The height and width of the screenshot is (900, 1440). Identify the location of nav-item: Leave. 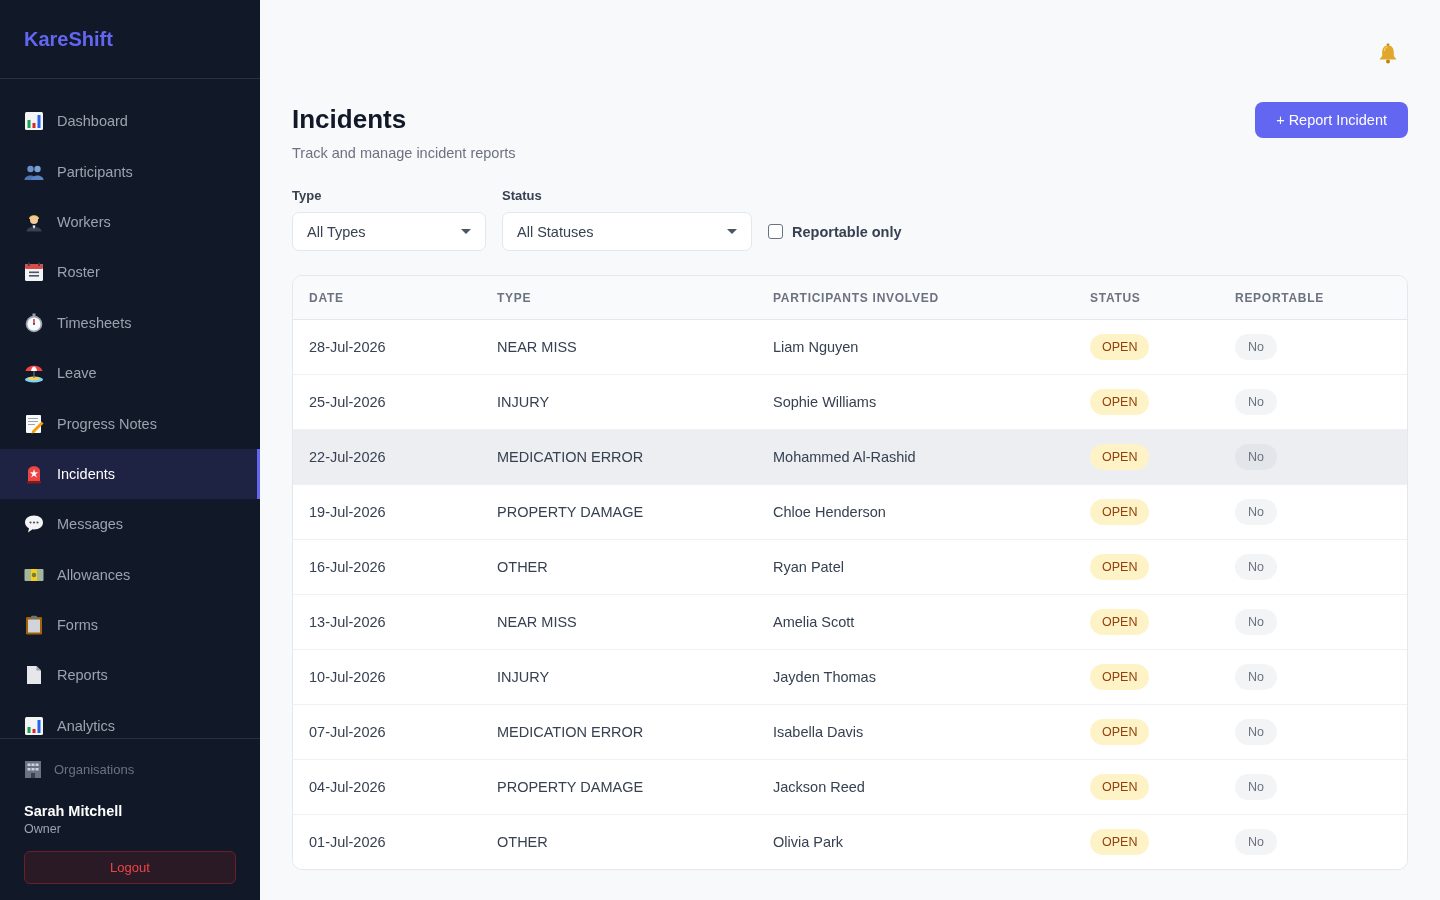
(130, 373).